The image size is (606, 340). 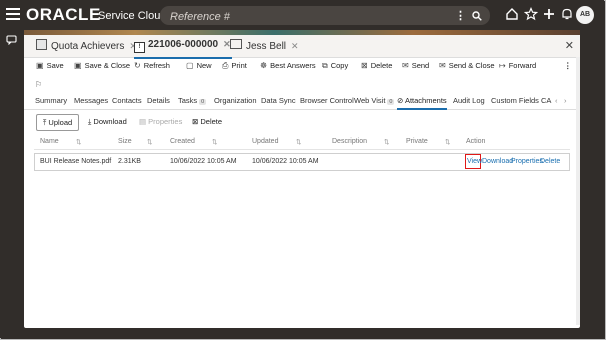 I want to click on oracle-logo: ORACLE, so click(x=63, y=14).